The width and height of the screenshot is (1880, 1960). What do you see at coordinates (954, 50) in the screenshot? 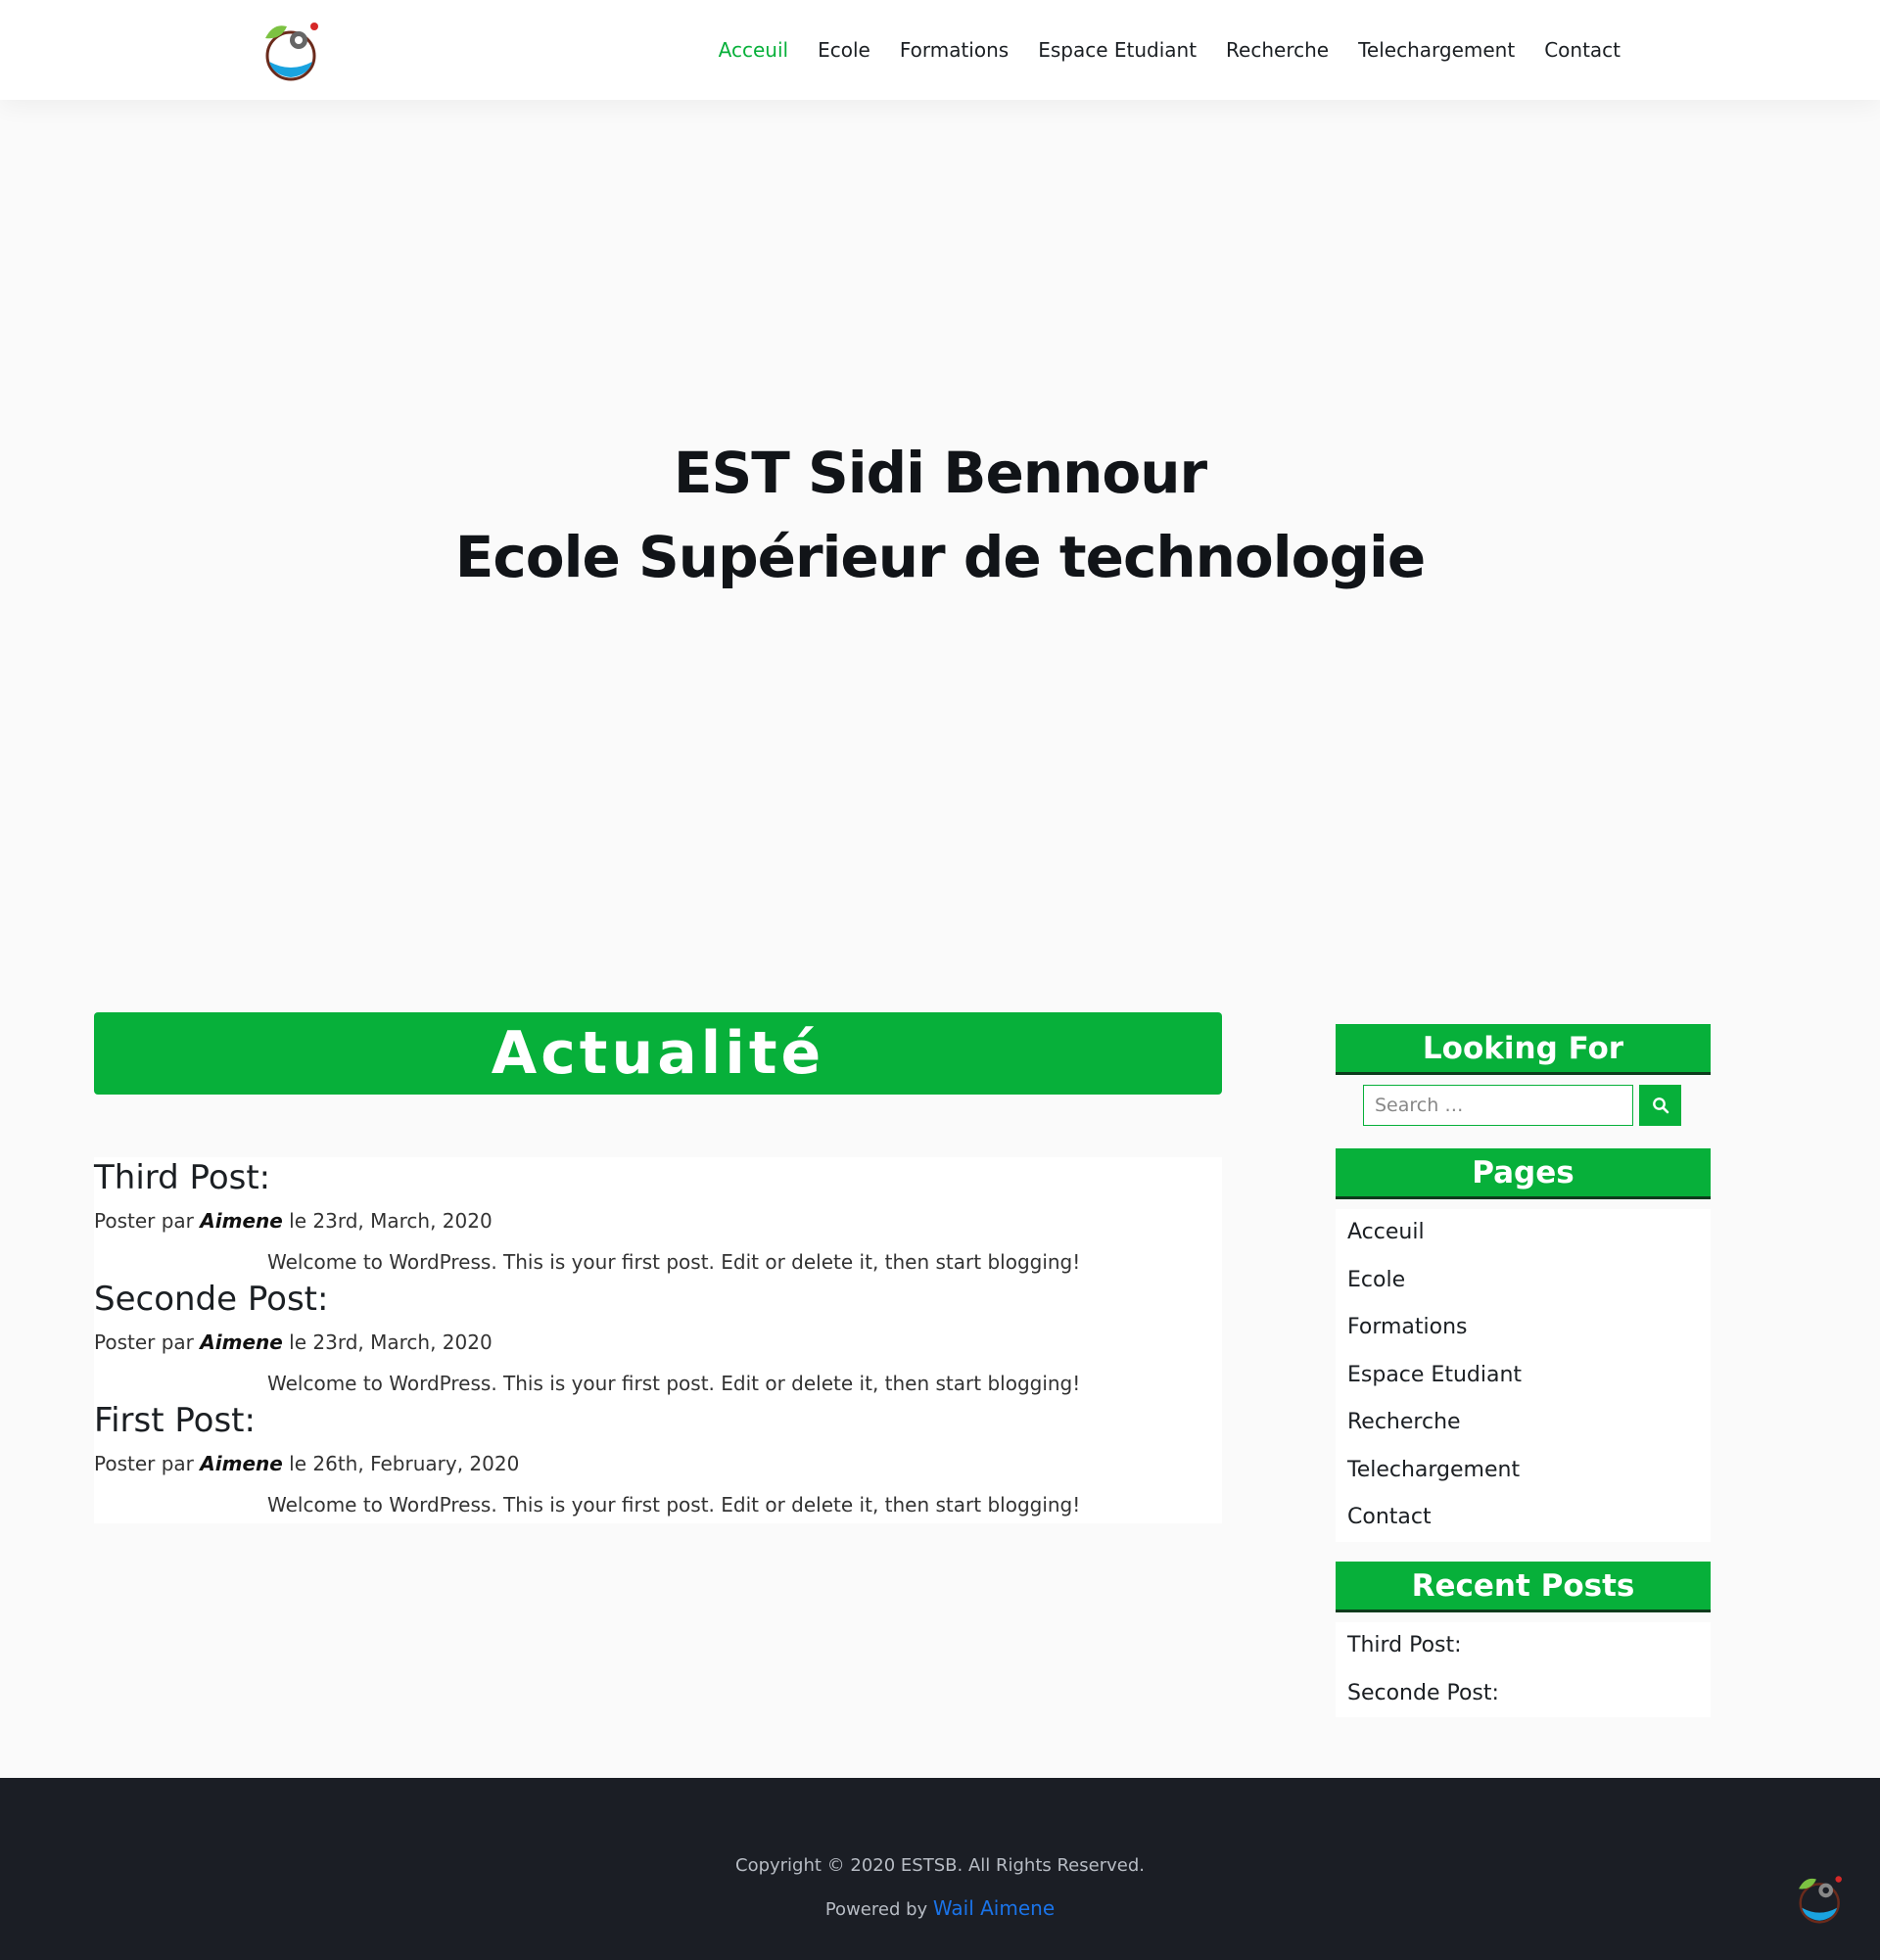
I see `nav-item-formations: Formations` at bounding box center [954, 50].